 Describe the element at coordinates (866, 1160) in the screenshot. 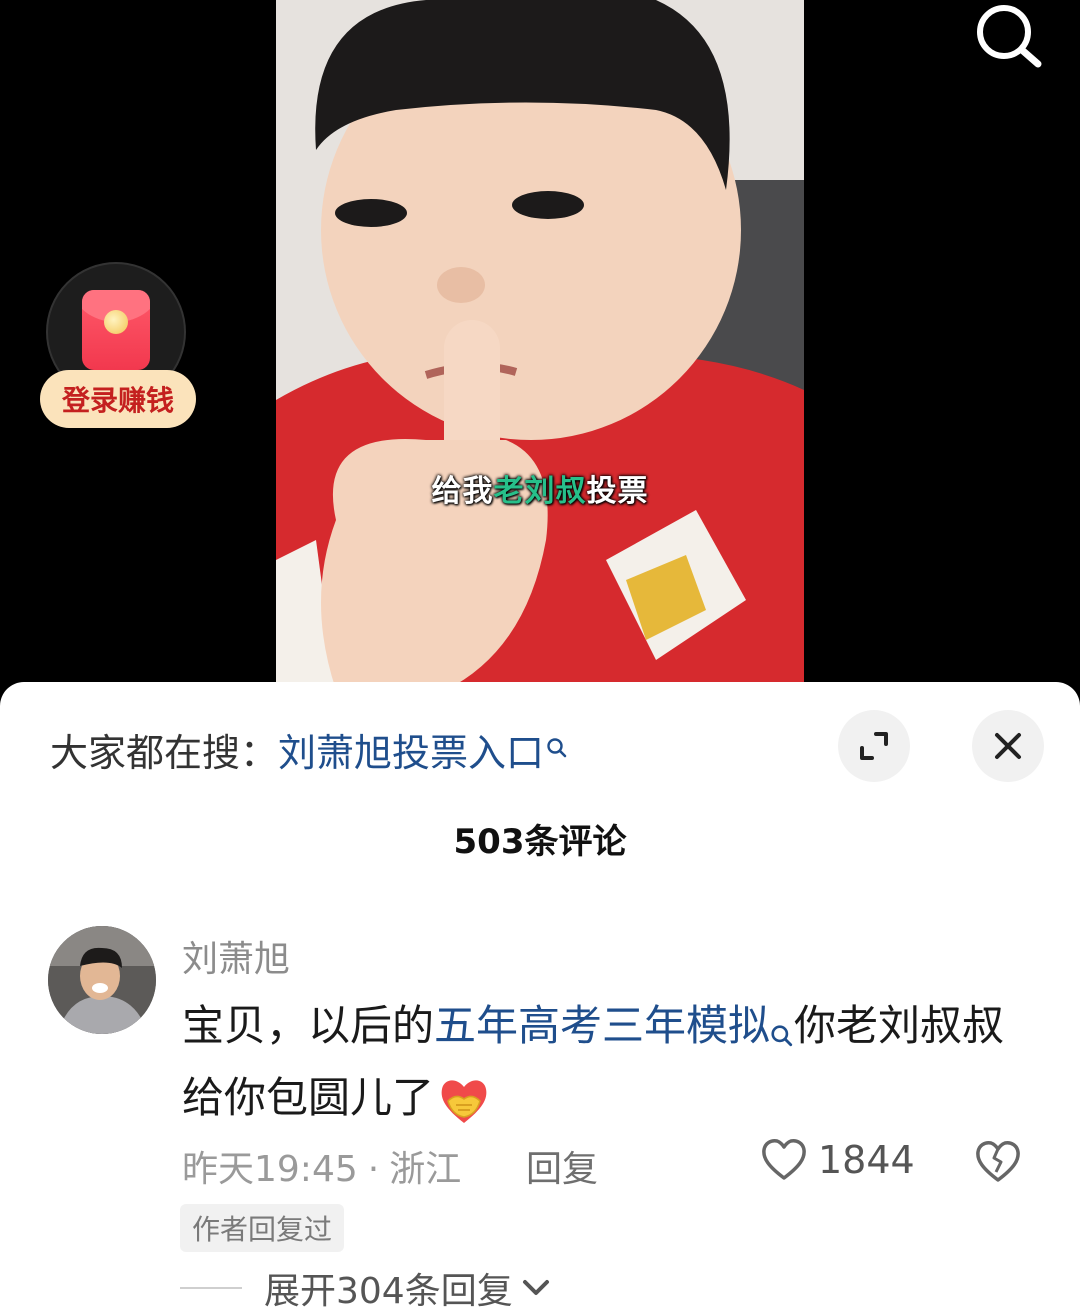

I see `like-count: 1844` at that location.